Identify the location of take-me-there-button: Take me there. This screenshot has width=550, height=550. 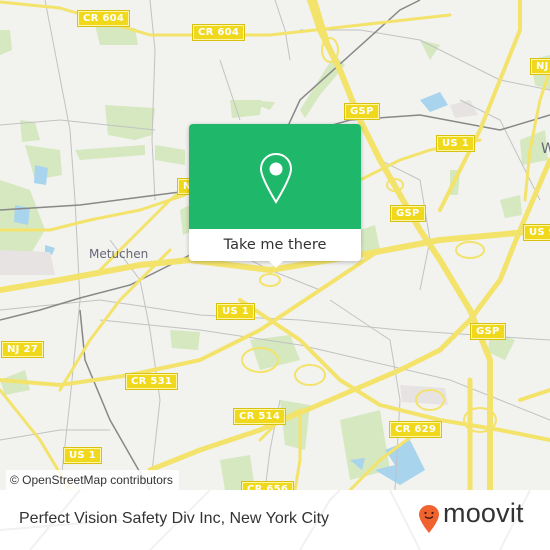
(275, 245).